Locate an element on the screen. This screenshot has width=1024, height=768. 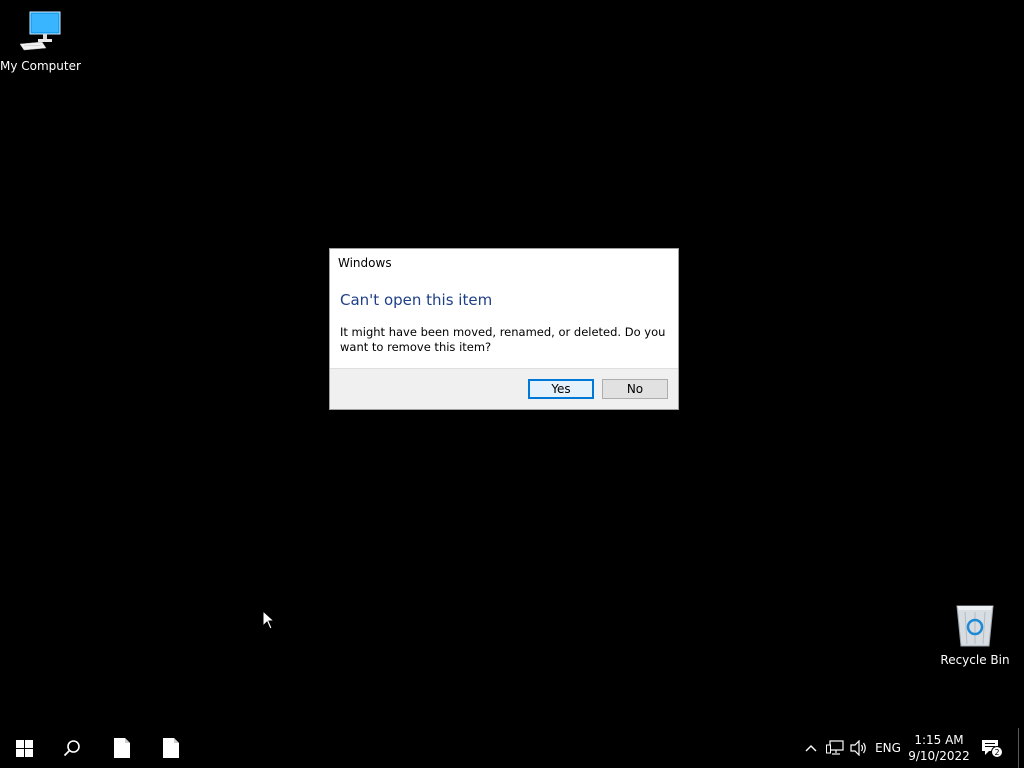
volume-button is located at coordinates (859, 748).